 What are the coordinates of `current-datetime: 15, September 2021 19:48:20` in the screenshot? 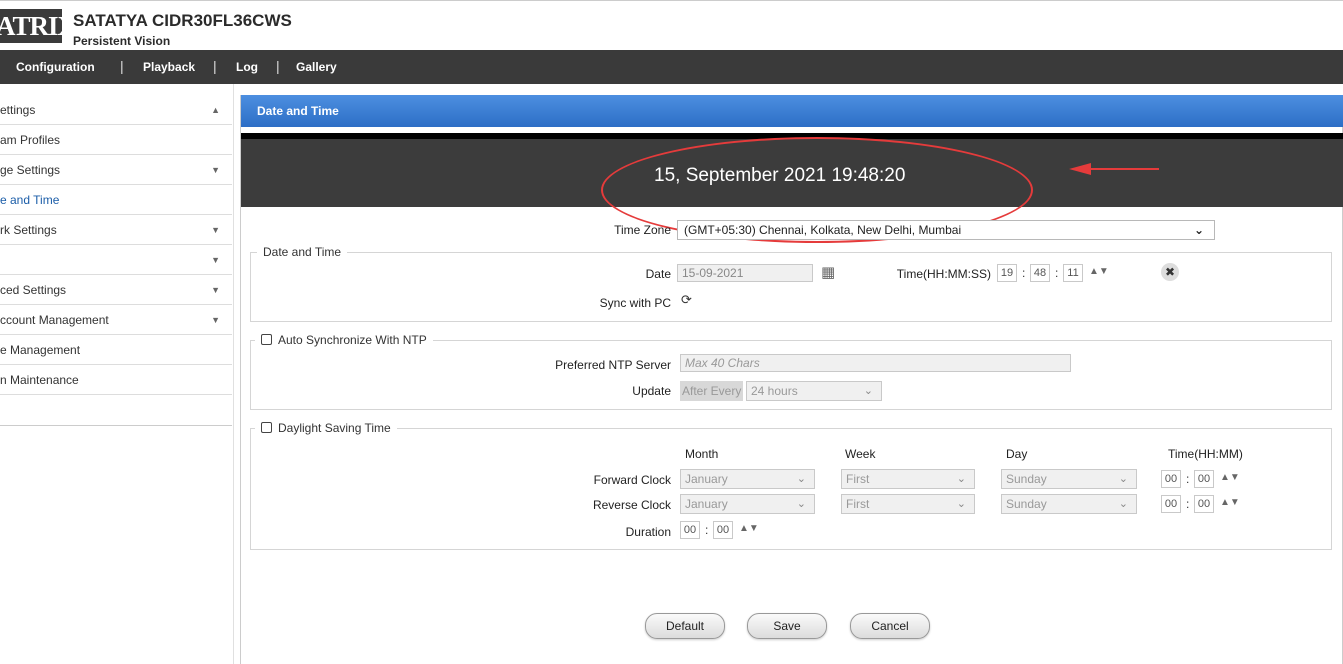 It's located at (780, 175).